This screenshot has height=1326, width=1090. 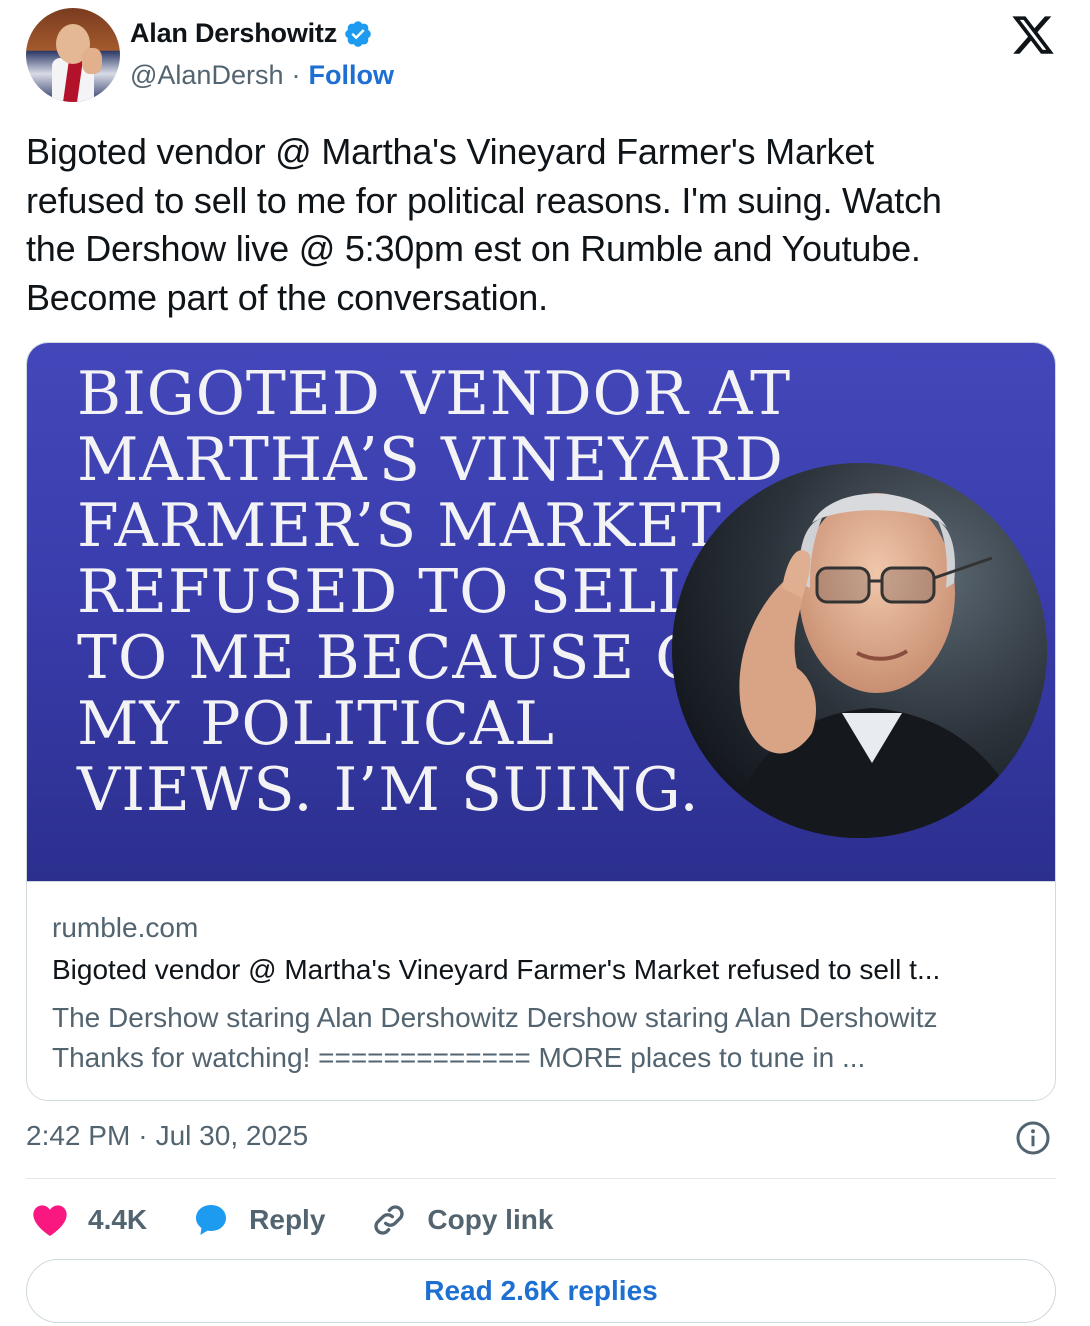 I want to click on author-name-line: Alan Dershowitz, so click(x=251, y=33).